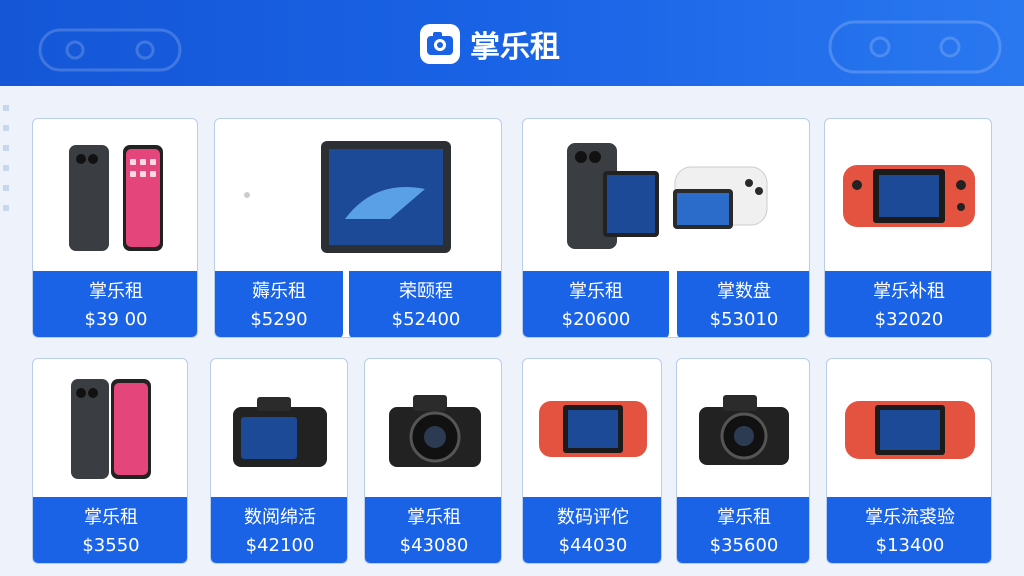 The image size is (1024, 576). What do you see at coordinates (280, 545) in the screenshot?
I see `product-price: $42100` at bounding box center [280, 545].